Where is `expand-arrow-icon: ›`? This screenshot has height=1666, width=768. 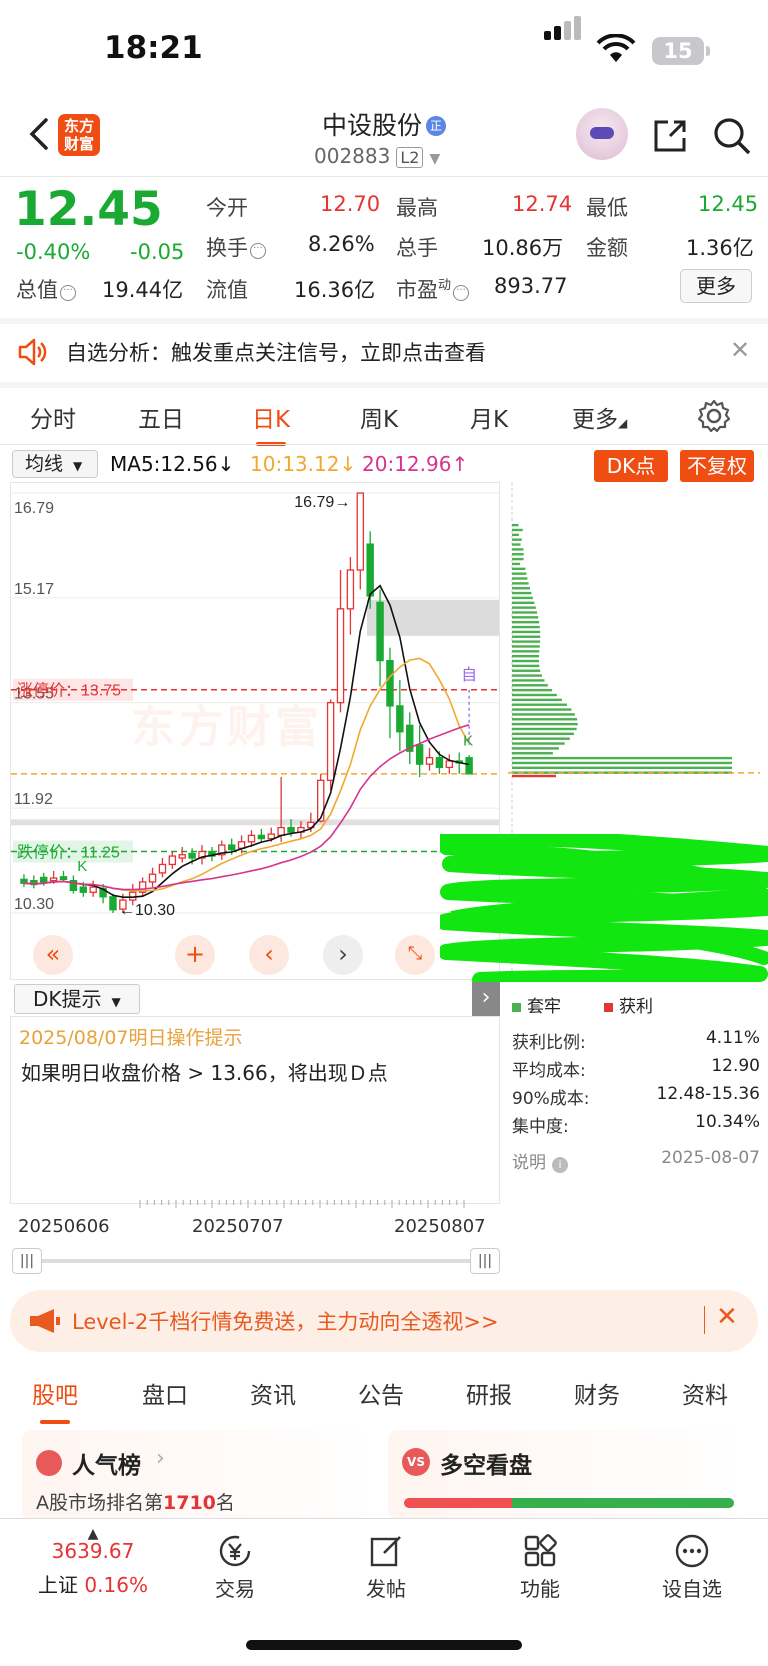
expand-arrow-icon: › is located at coordinates (486, 999).